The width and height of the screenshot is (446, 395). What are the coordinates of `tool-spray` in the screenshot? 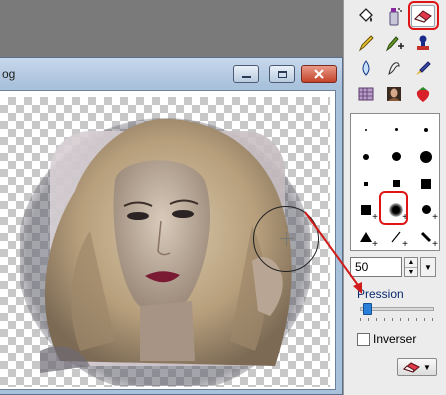 It's located at (394, 16).